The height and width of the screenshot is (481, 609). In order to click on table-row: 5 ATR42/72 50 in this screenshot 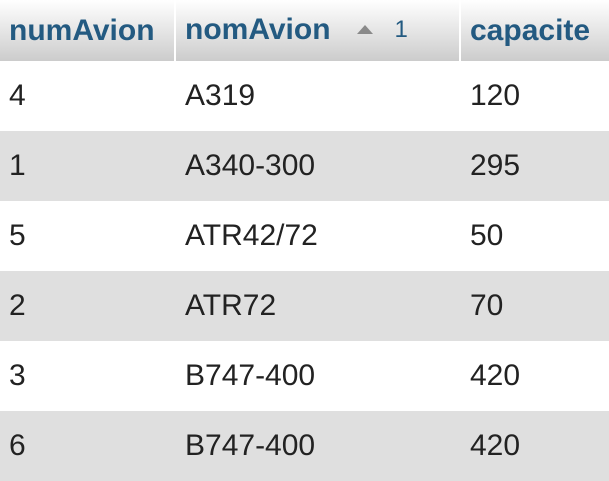, I will do `click(304, 236)`.